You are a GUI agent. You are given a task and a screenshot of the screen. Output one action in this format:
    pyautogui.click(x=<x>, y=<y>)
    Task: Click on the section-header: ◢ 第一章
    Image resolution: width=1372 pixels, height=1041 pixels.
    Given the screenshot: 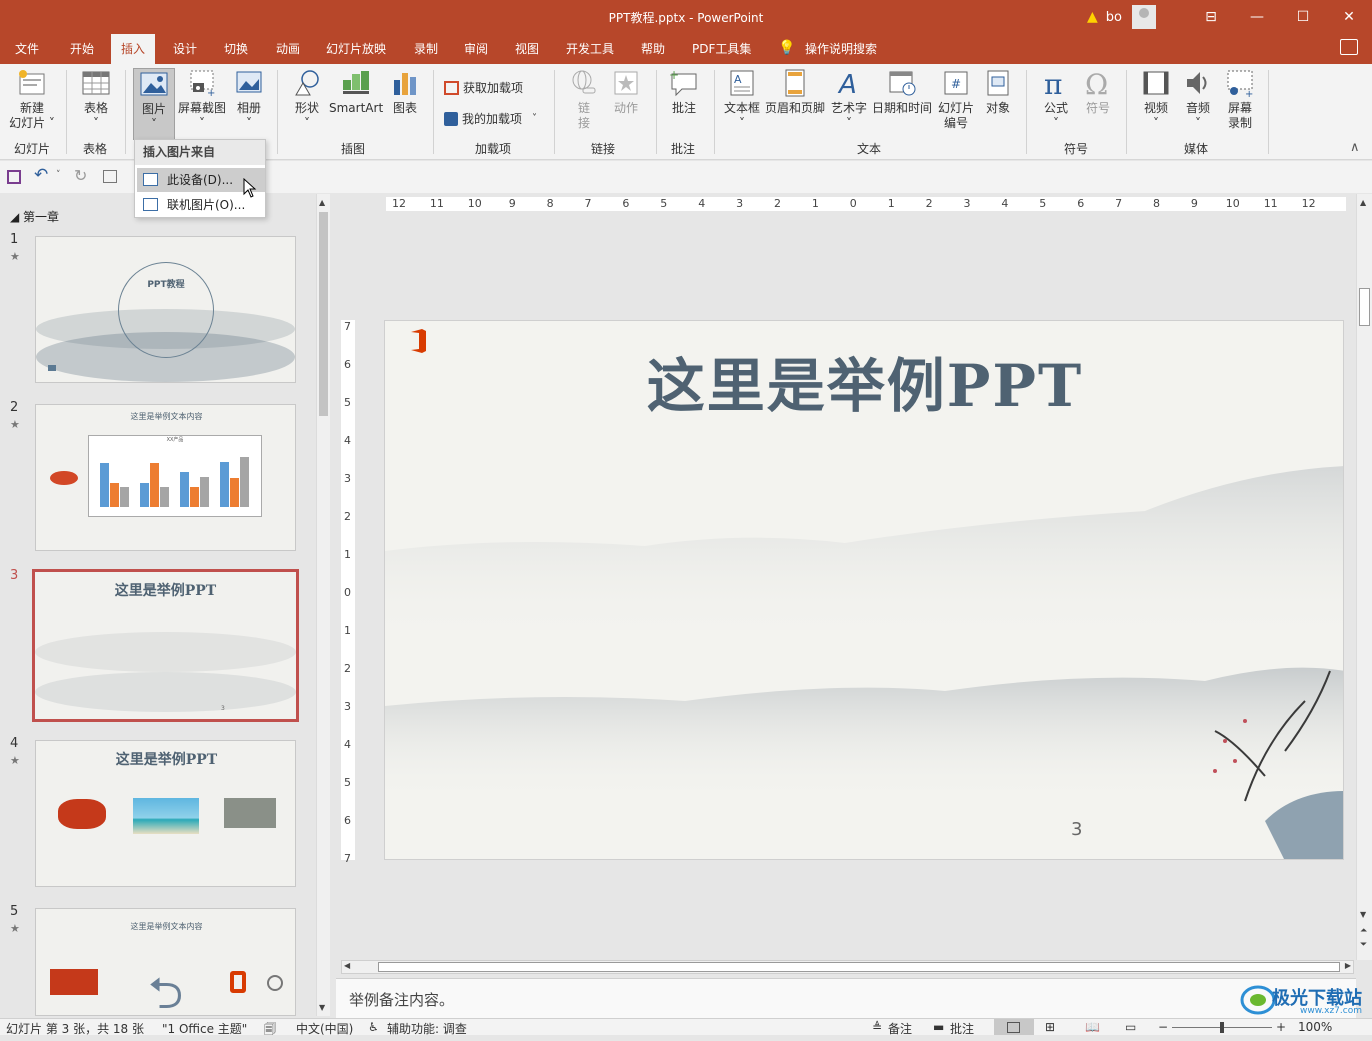 What is the action you would take?
    pyautogui.click(x=34, y=216)
    